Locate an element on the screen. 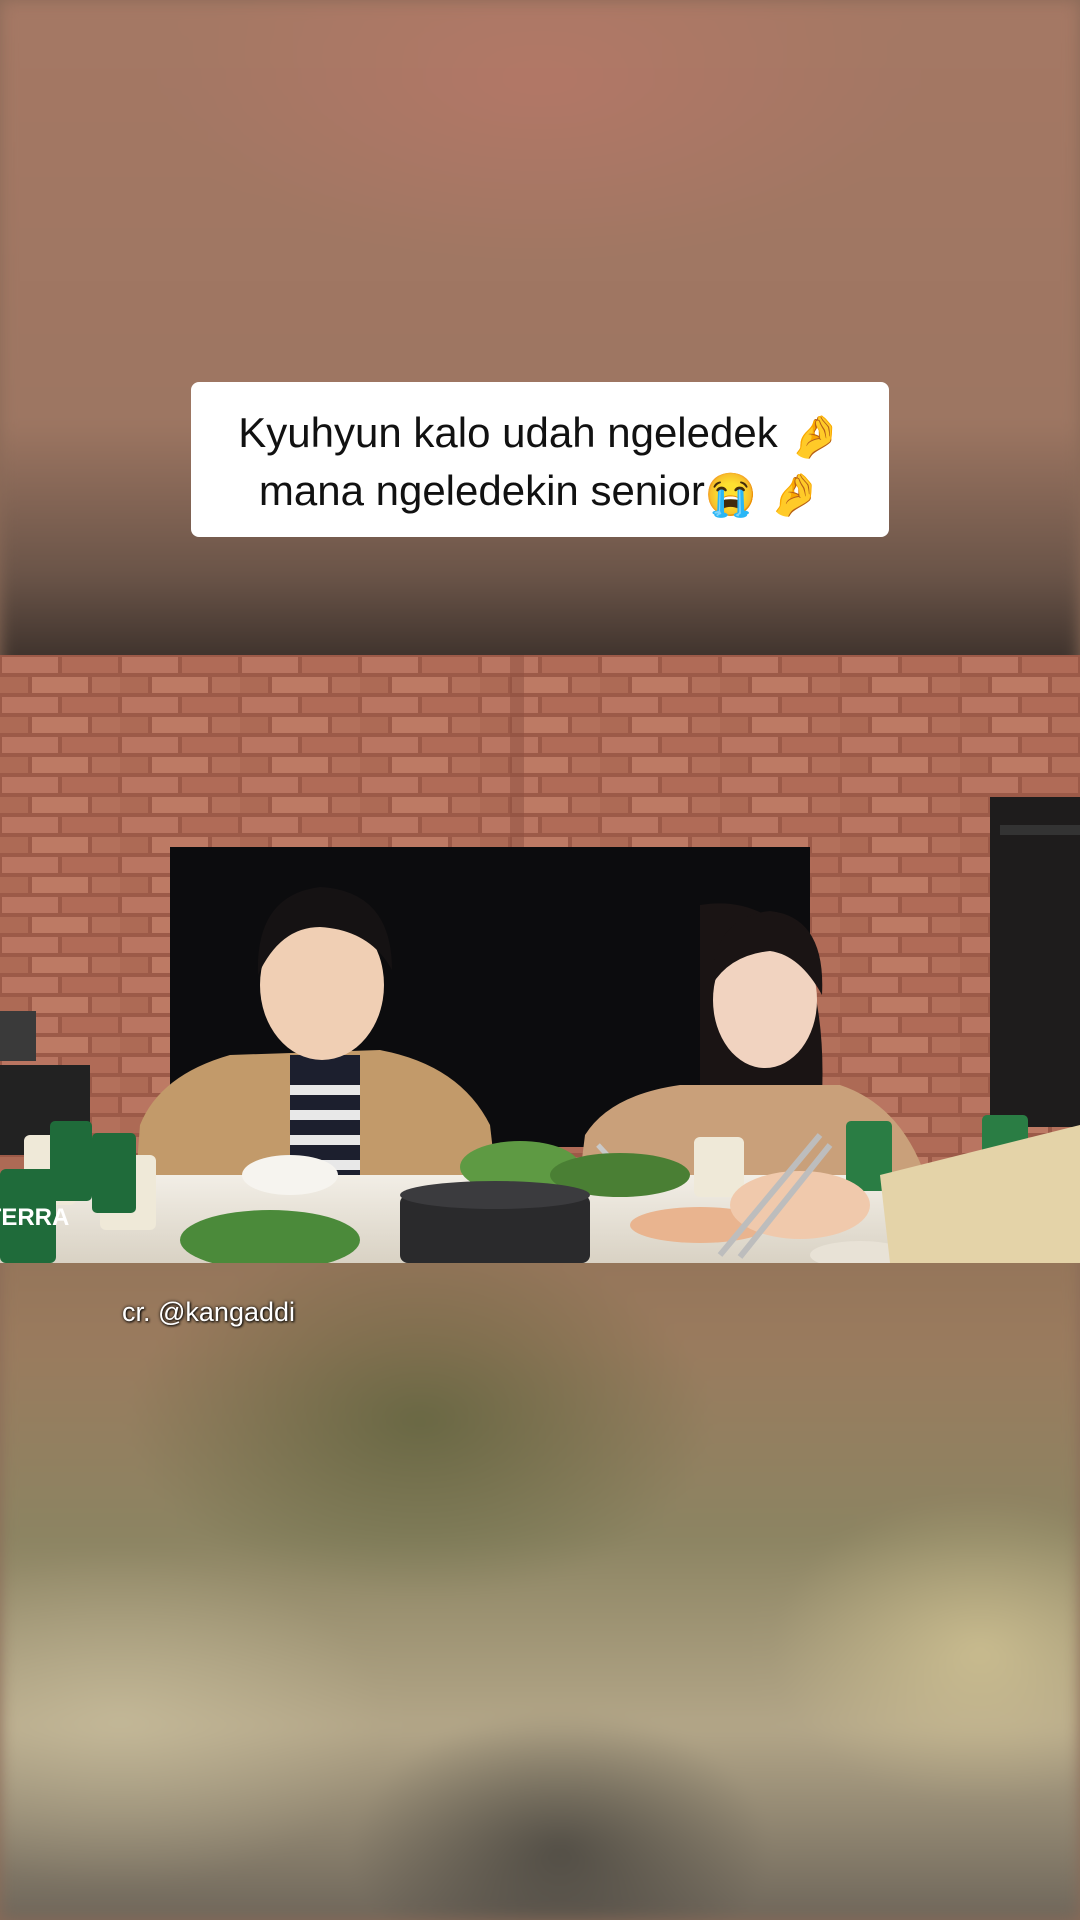  caption-line-2: mana ngeledekin senior😭 🤌 is located at coordinates (540, 491).